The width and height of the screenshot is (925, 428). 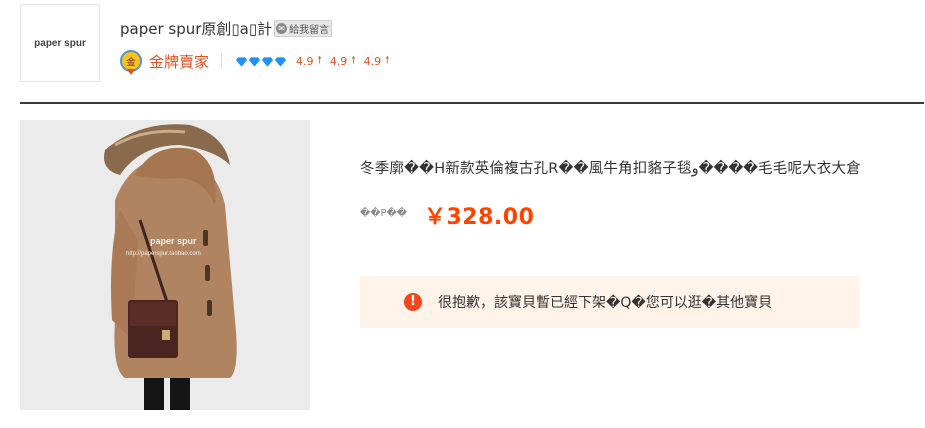 What do you see at coordinates (309, 30) in the screenshot?
I see `leave-message-label: 給我留言` at bounding box center [309, 30].